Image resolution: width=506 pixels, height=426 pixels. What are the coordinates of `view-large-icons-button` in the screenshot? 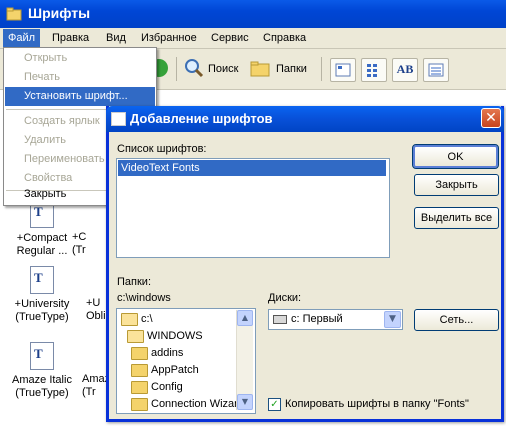 It's located at (343, 70).